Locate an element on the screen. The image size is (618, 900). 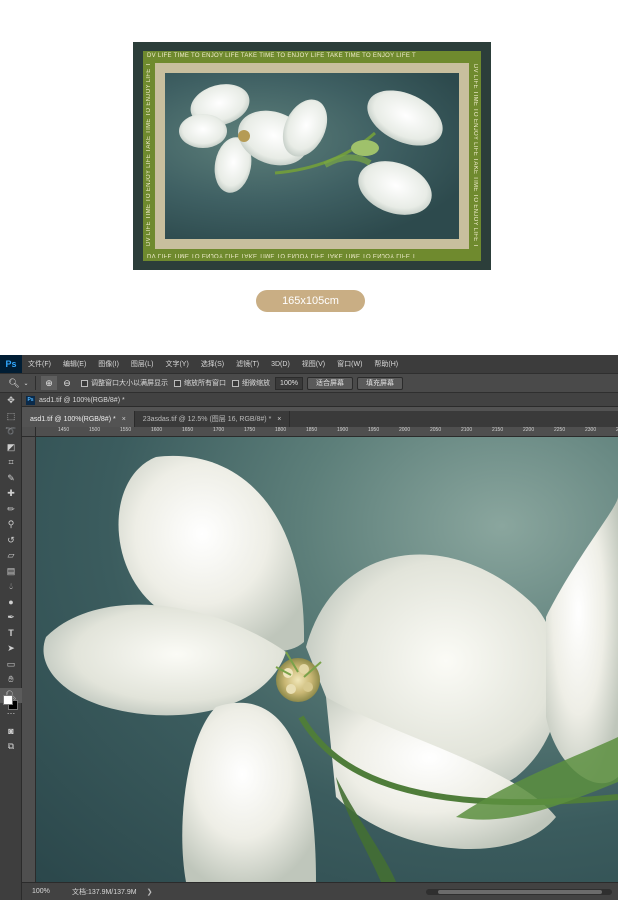
zoom-in-icon: ⊕ is located at coordinates (49, 383).